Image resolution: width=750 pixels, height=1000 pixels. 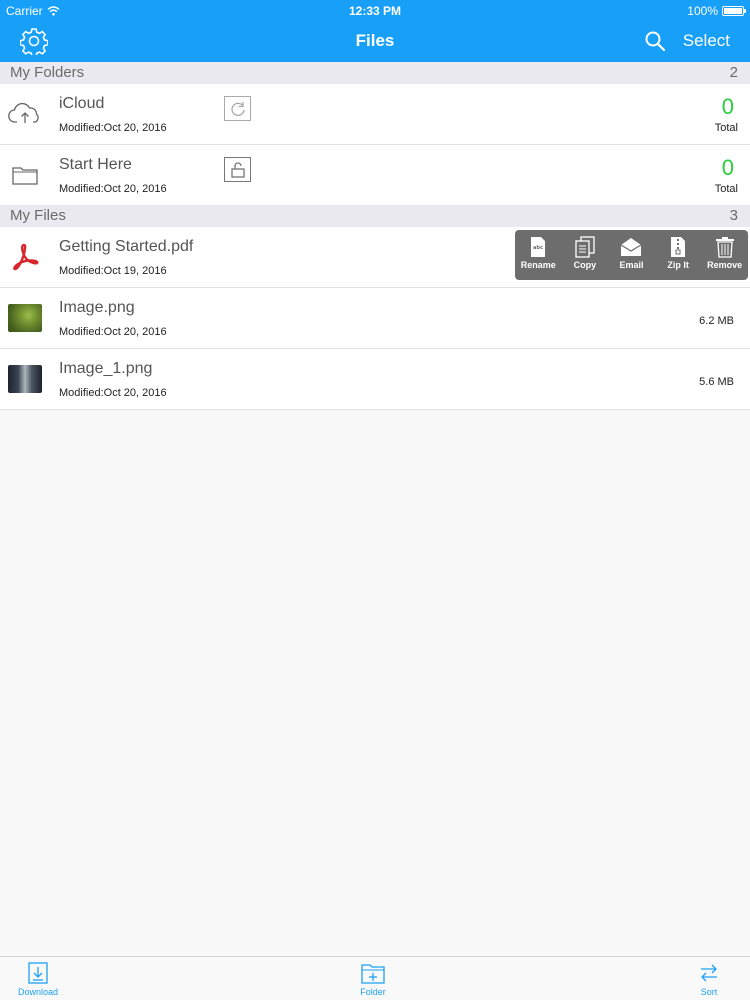 I want to click on zip-label: Zip It, so click(x=678, y=265).